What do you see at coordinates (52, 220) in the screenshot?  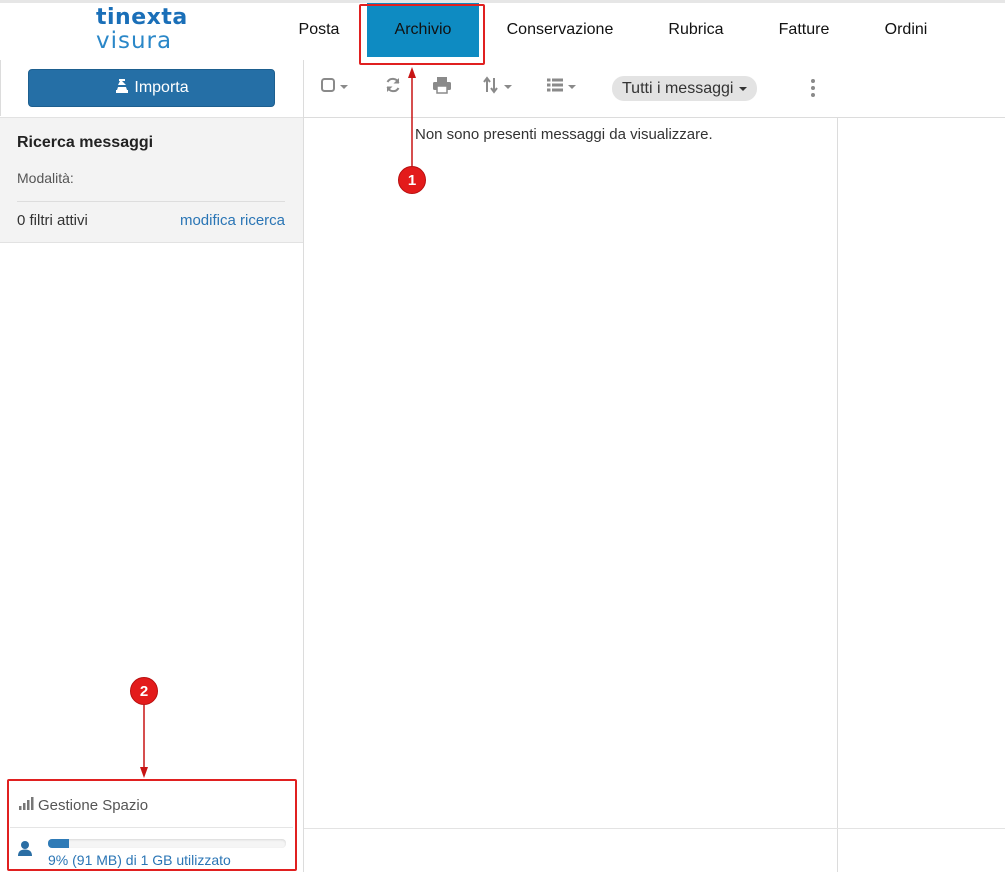 I see `active-filters-count: 0 filtri attivi` at bounding box center [52, 220].